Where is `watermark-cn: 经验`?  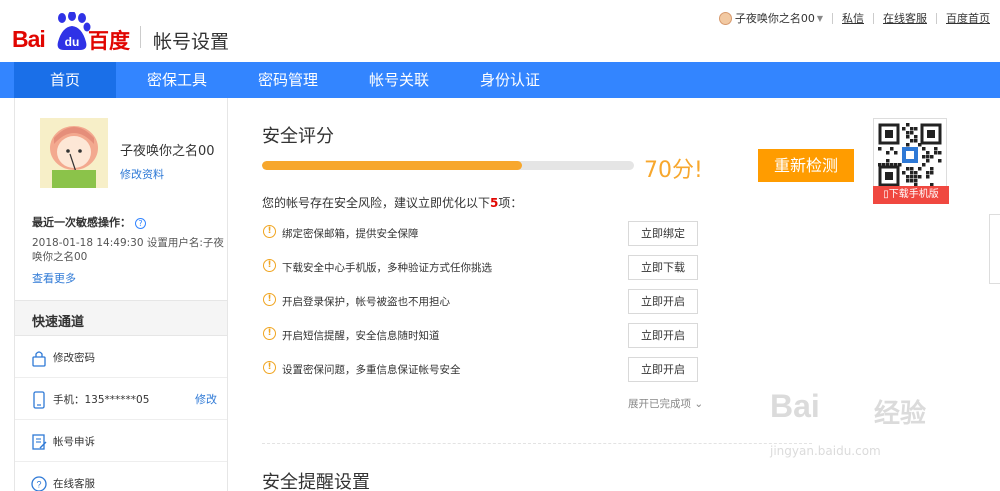 watermark-cn: 经验 is located at coordinates (900, 414).